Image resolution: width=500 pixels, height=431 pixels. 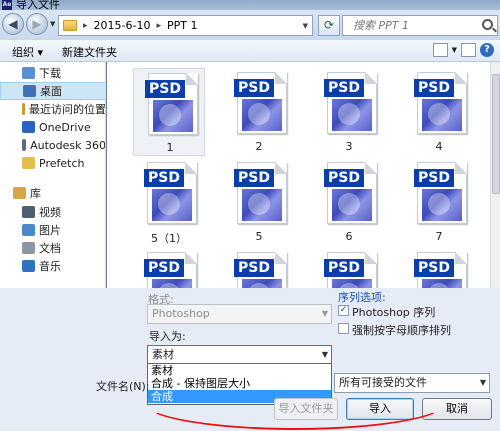 What do you see at coordinates (349, 202) in the screenshot?
I see `file-item: PSD 6` at bounding box center [349, 202].